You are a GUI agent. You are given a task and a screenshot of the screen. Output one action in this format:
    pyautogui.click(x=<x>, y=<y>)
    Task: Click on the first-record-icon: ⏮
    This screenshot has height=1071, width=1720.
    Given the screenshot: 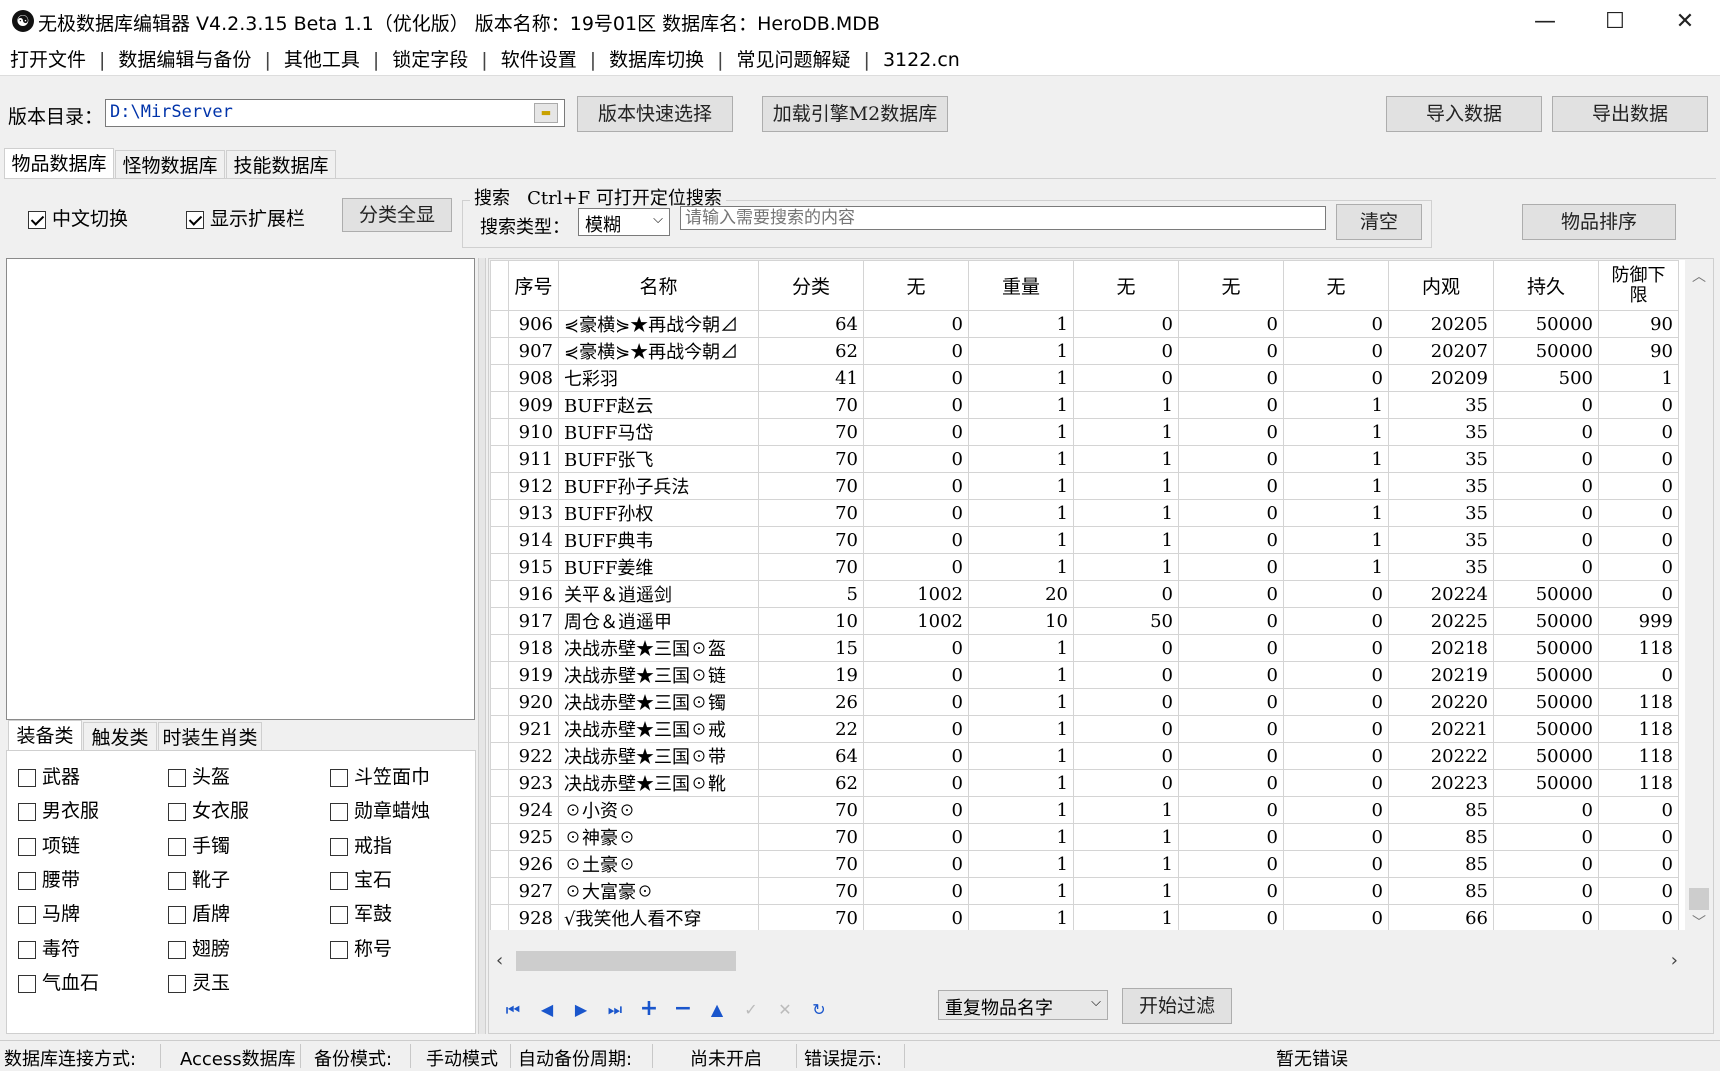 What is the action you would take?
    pyautogui.click(x=513, y=1010)
    